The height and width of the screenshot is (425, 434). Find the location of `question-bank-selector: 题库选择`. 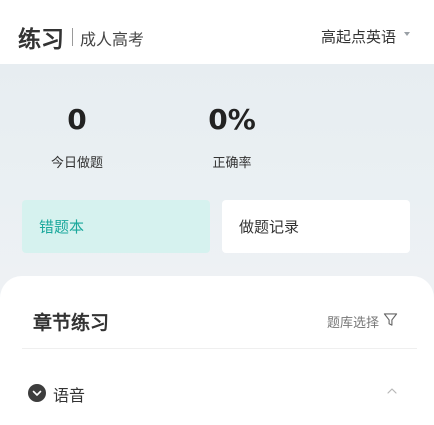

question-bank-selector: 题库选择 is located at coordinates (353, 321).